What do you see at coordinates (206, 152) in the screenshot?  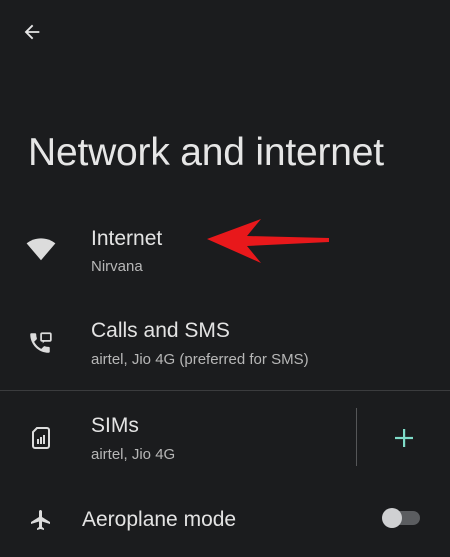 I see `page-title: Network and internet` at bounding box center [206, 152].